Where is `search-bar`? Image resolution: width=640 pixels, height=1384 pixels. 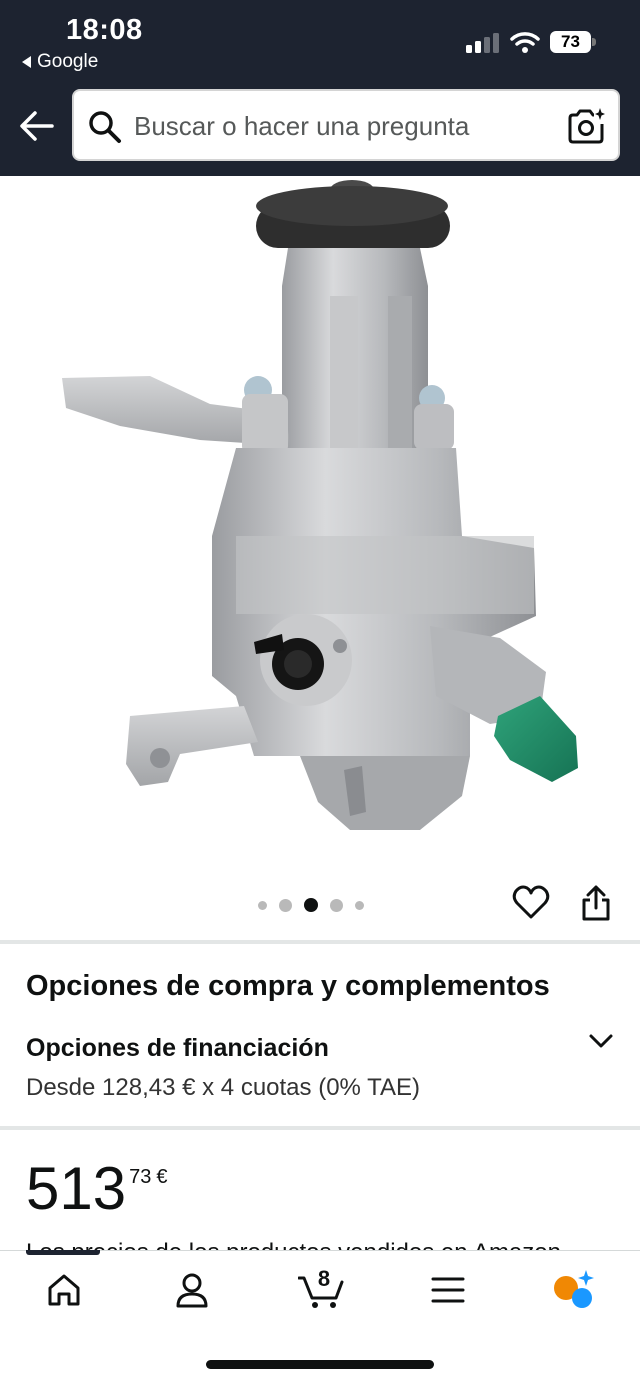 search-bar is located at coordinates (346, 125).